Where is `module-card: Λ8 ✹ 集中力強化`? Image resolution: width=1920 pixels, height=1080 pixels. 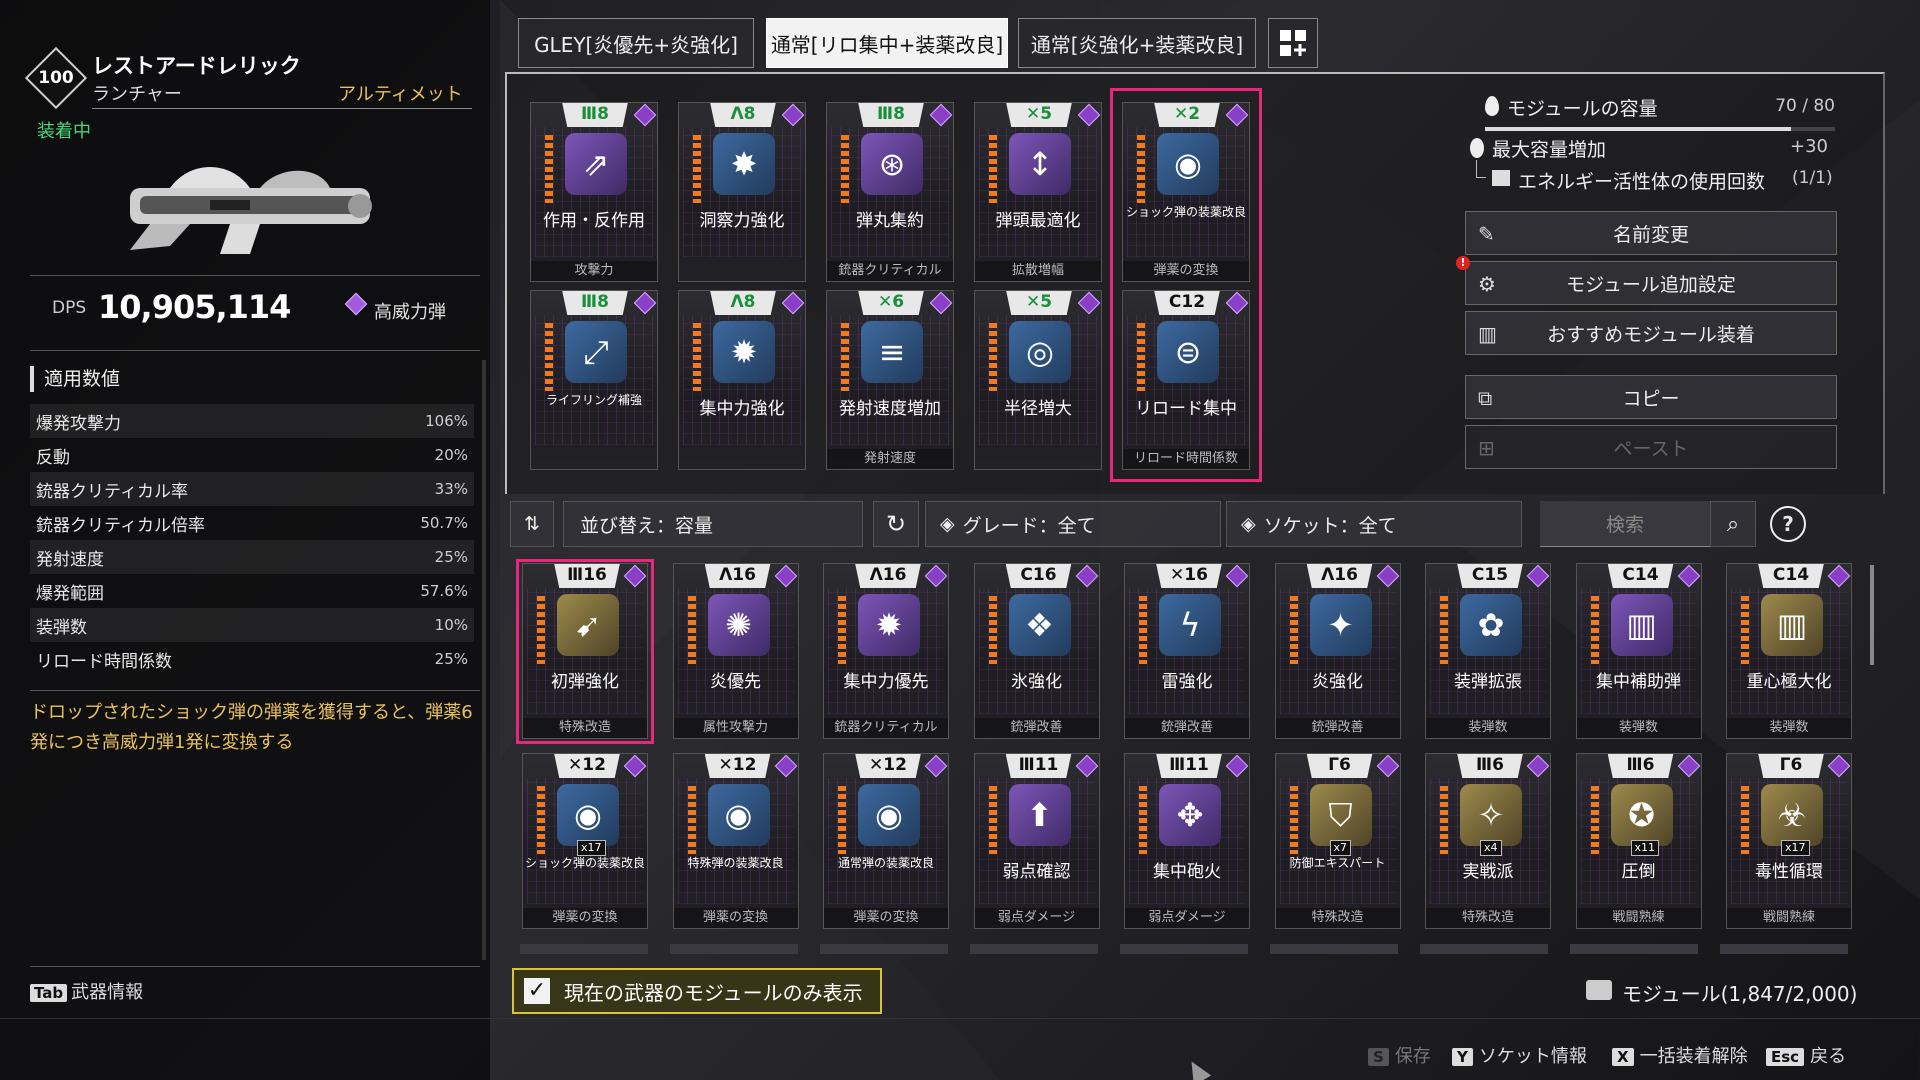 module-card: Λ8 ✹ 集中力強化 is located at coordinates (742, 380).